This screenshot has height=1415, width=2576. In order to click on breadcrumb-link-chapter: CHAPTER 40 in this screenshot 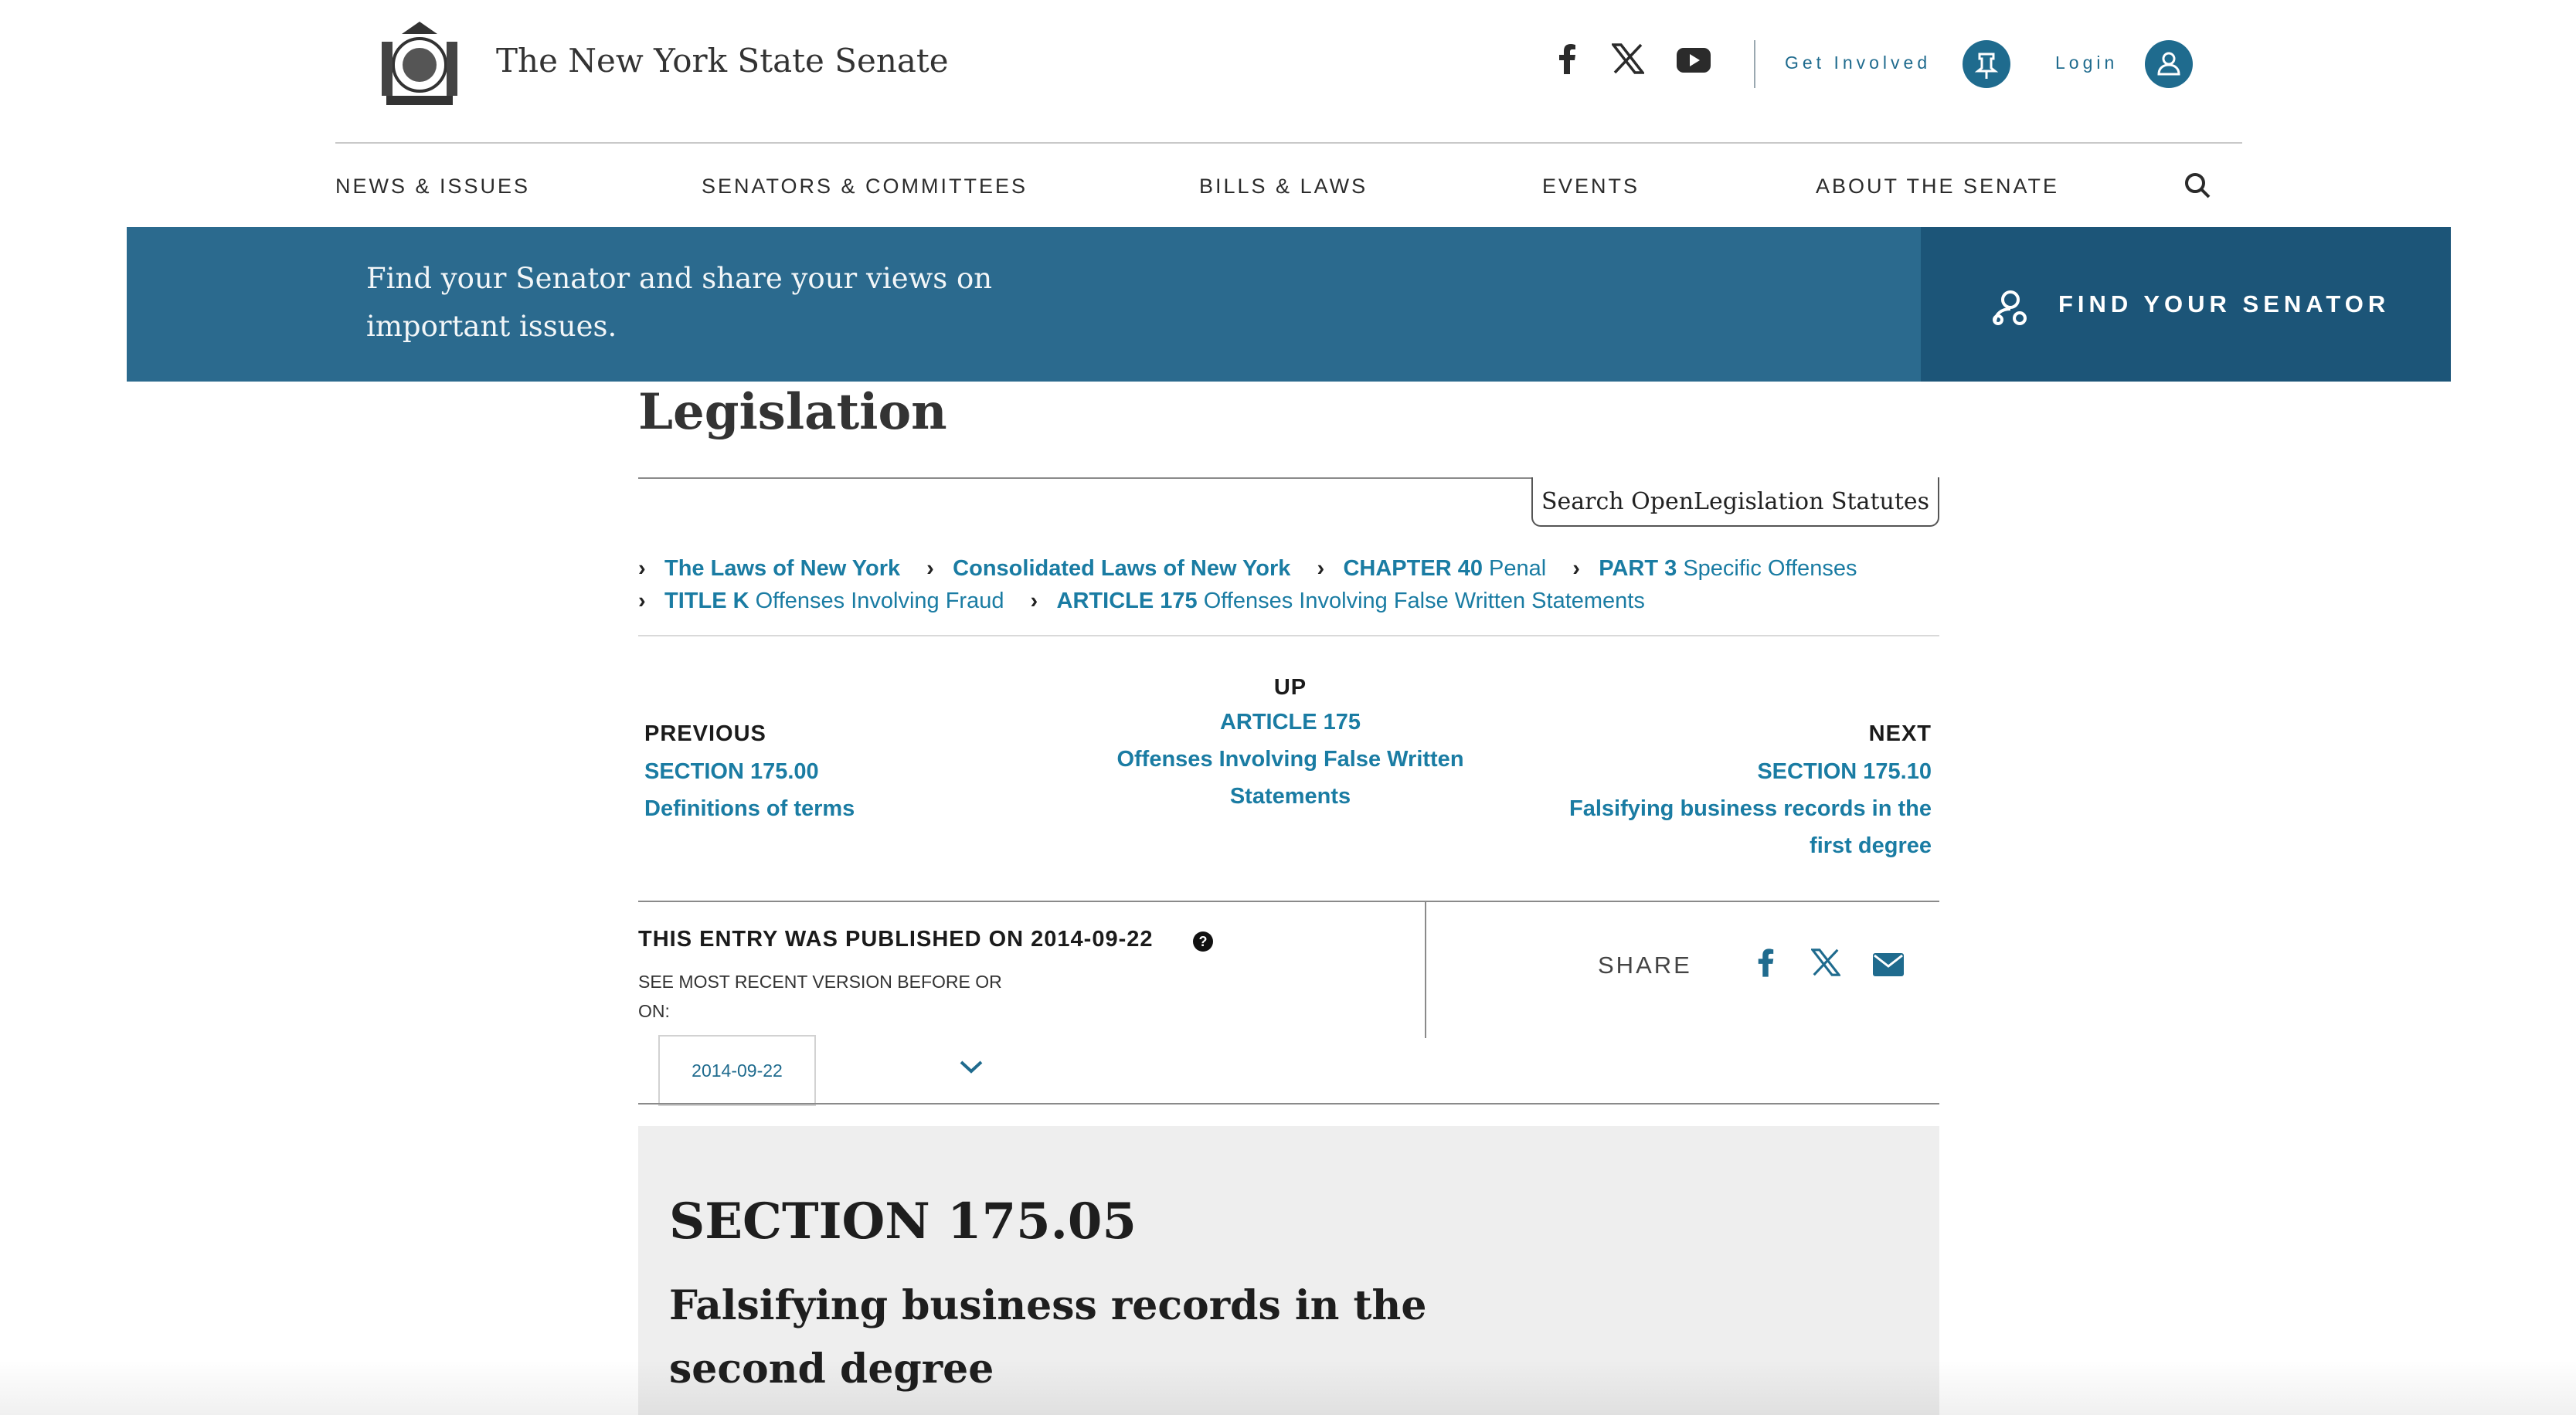, I will do `click(1413, 568)`.